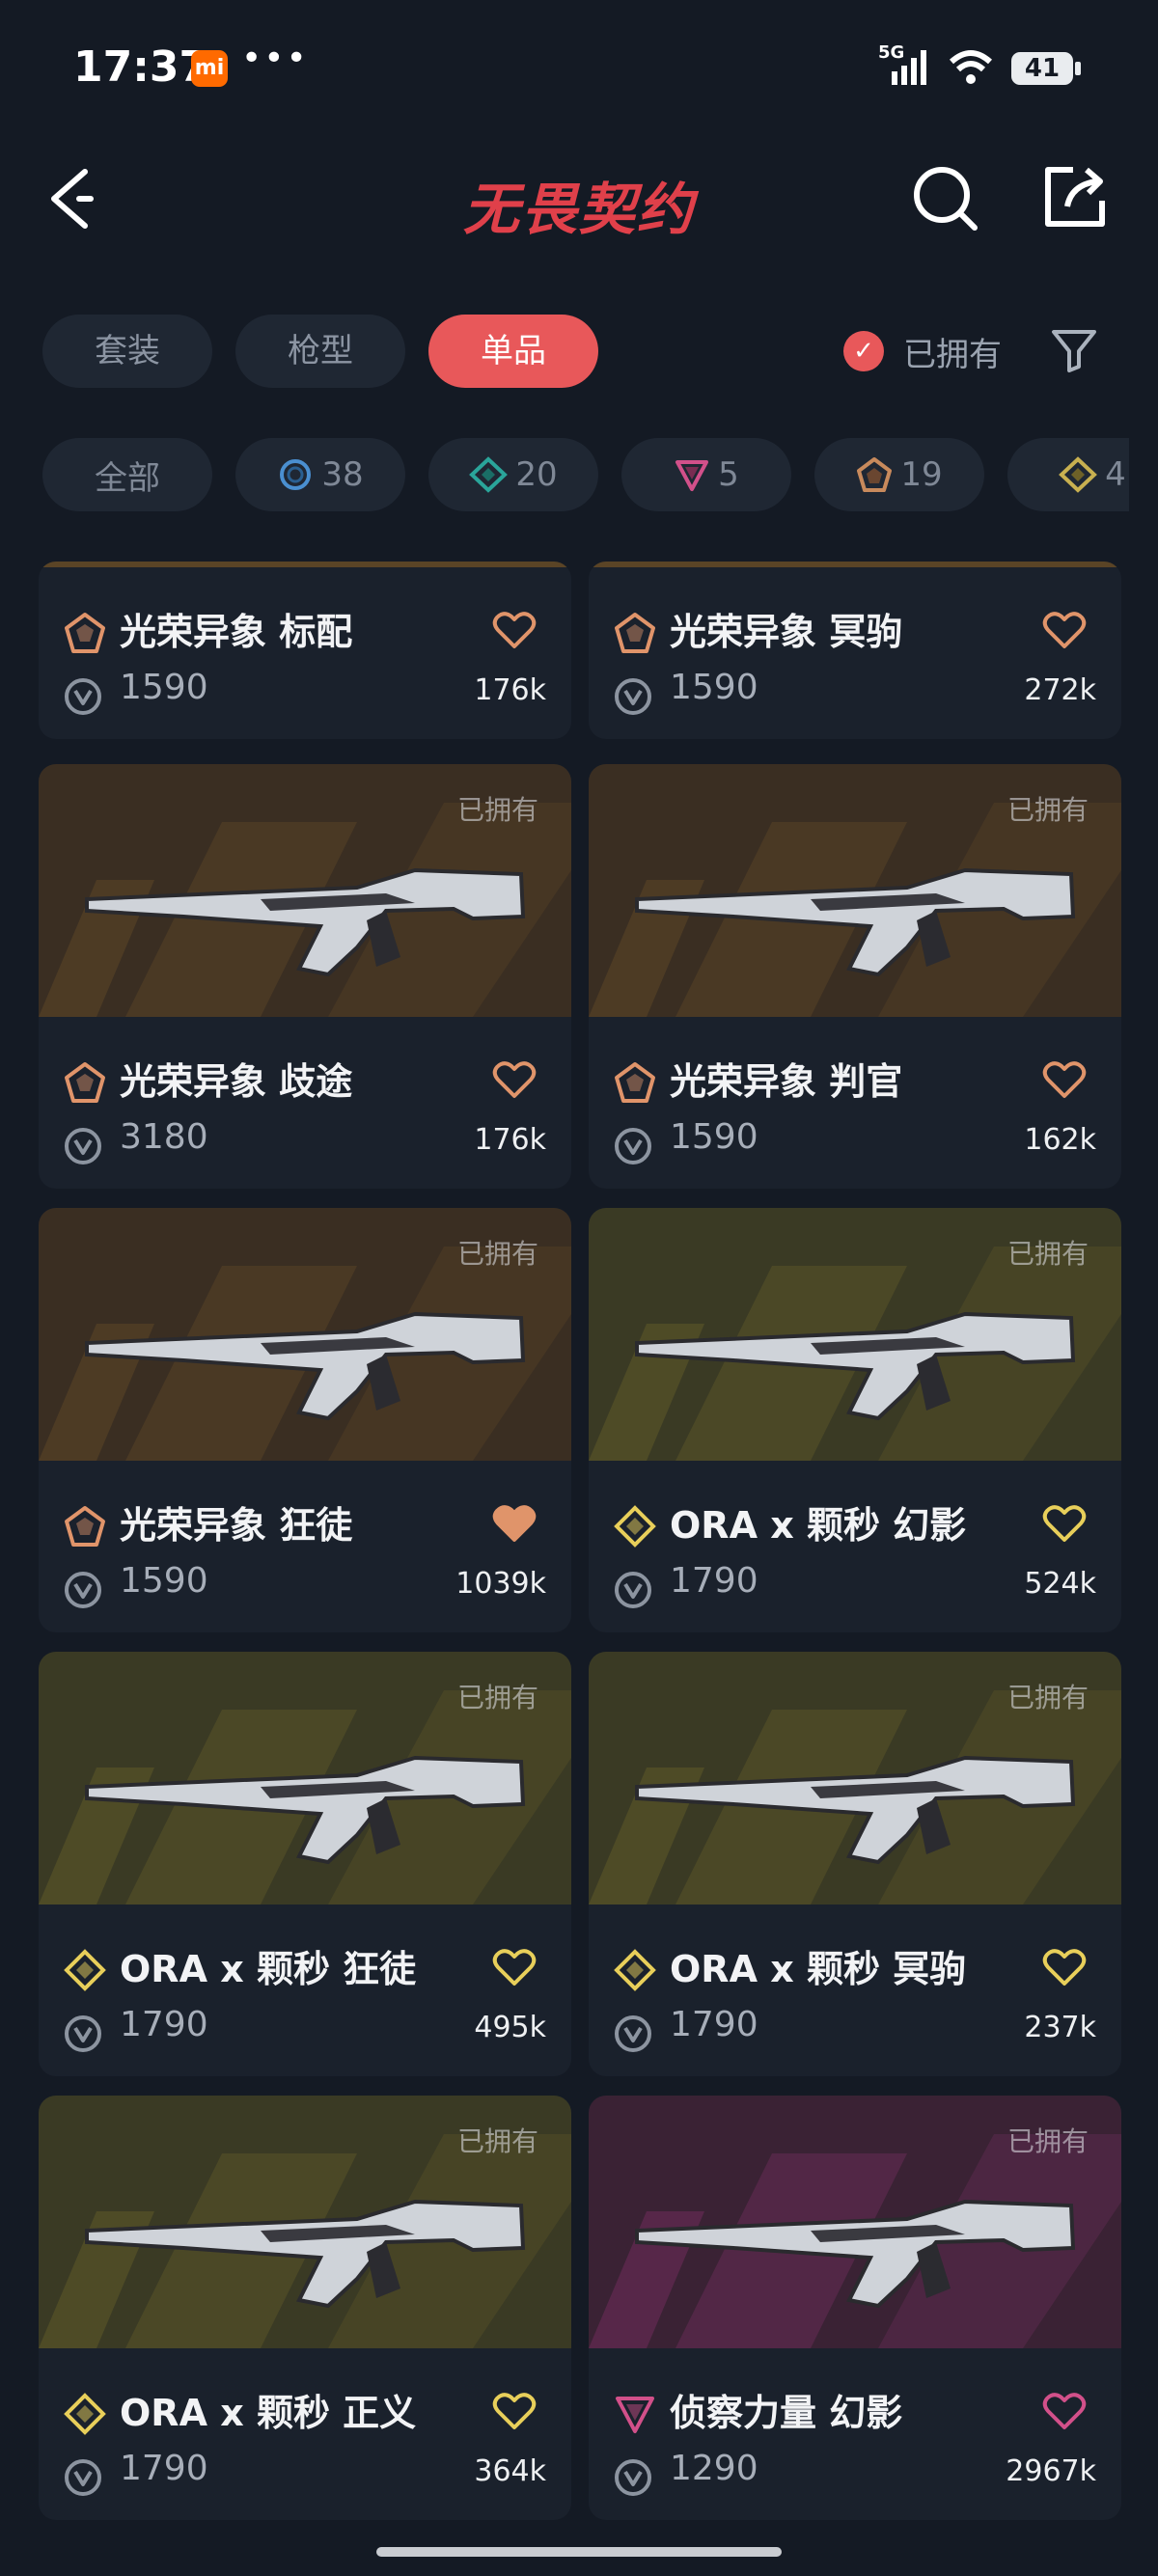 This screenshot has height=2576, width=1158. I want to click on card-info: 光荣异象 歧途 3180 176k, so click(305, 1103).